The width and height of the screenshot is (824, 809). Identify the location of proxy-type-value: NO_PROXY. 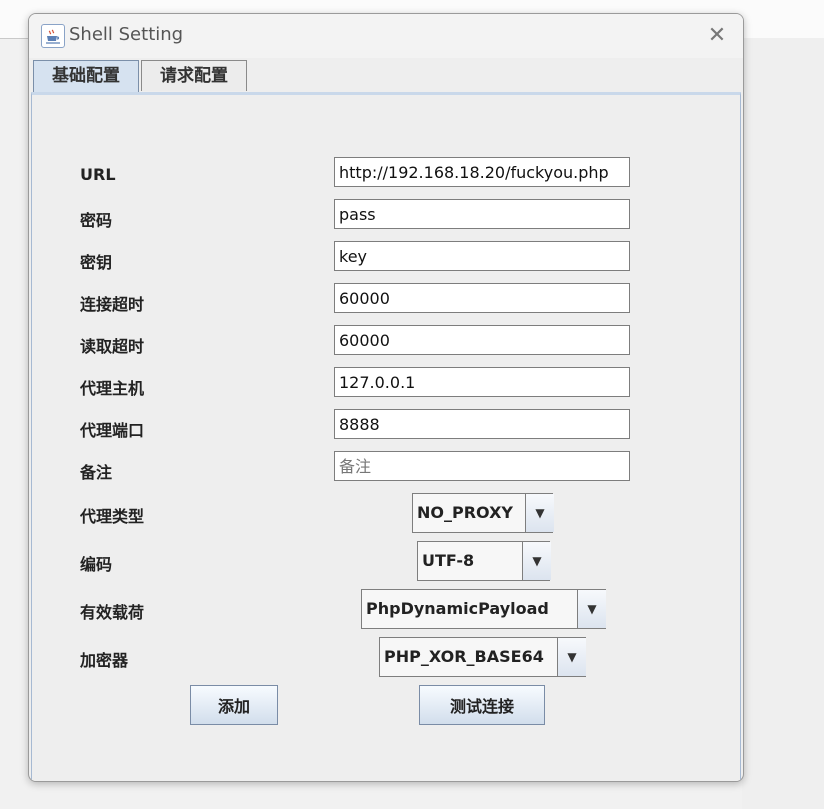
(469, 513).